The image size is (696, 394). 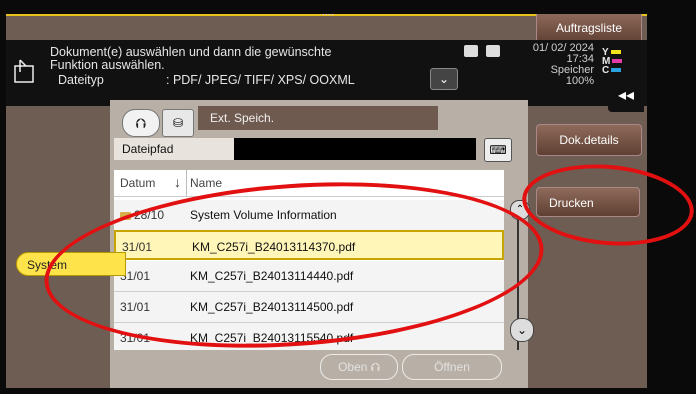 I want to click on keyboard-button: ⌨, so click(x=498, y=150).